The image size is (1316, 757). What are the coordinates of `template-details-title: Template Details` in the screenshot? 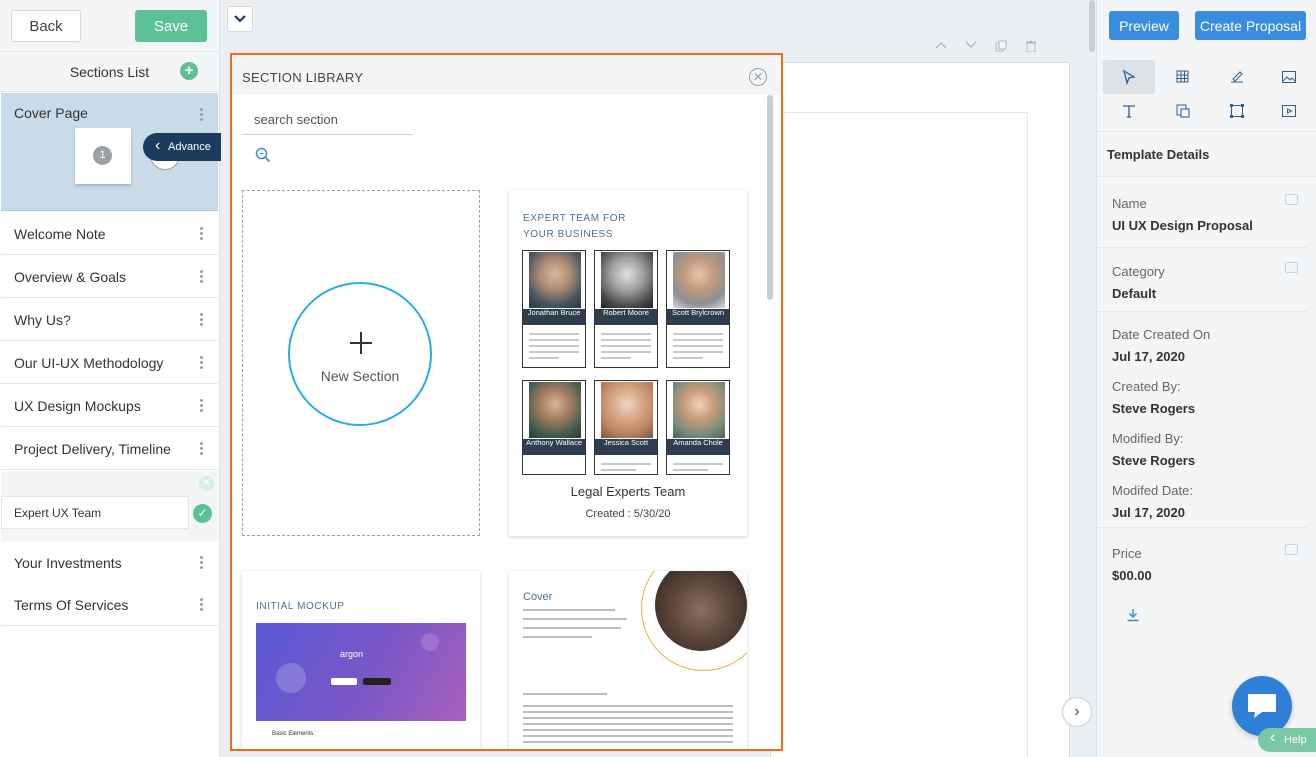 It's located at (1158, 154).